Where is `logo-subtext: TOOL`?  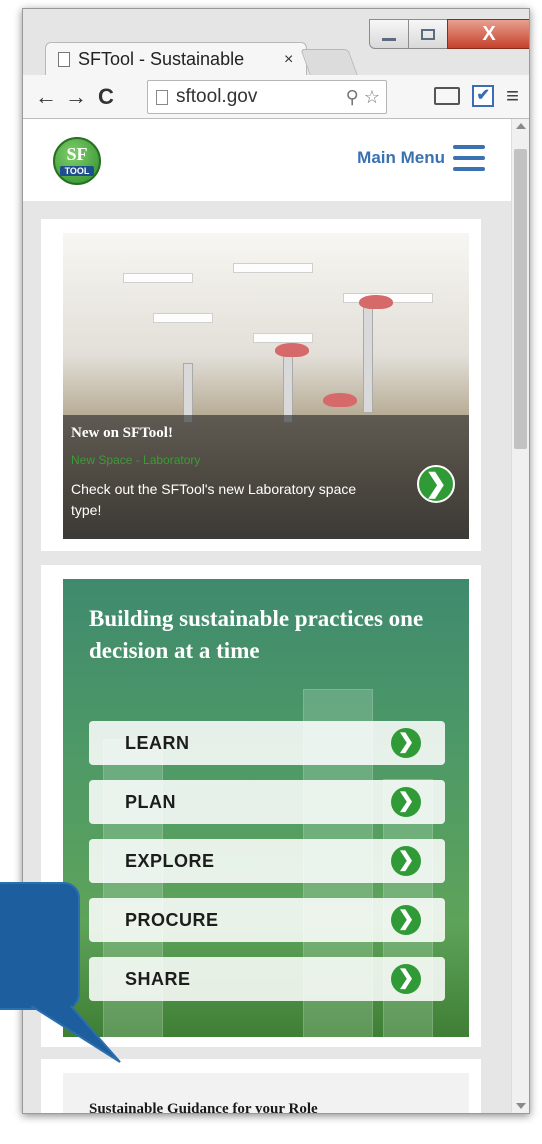
logo-subtext: TOOL is located at coordinates (77, 171).